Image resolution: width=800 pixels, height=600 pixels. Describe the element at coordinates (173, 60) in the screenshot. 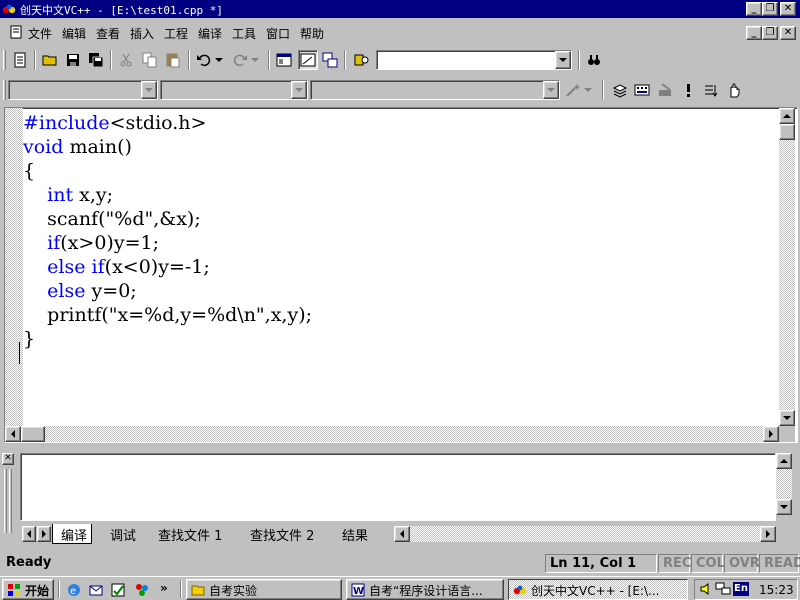

I see `paste-button` at that location.